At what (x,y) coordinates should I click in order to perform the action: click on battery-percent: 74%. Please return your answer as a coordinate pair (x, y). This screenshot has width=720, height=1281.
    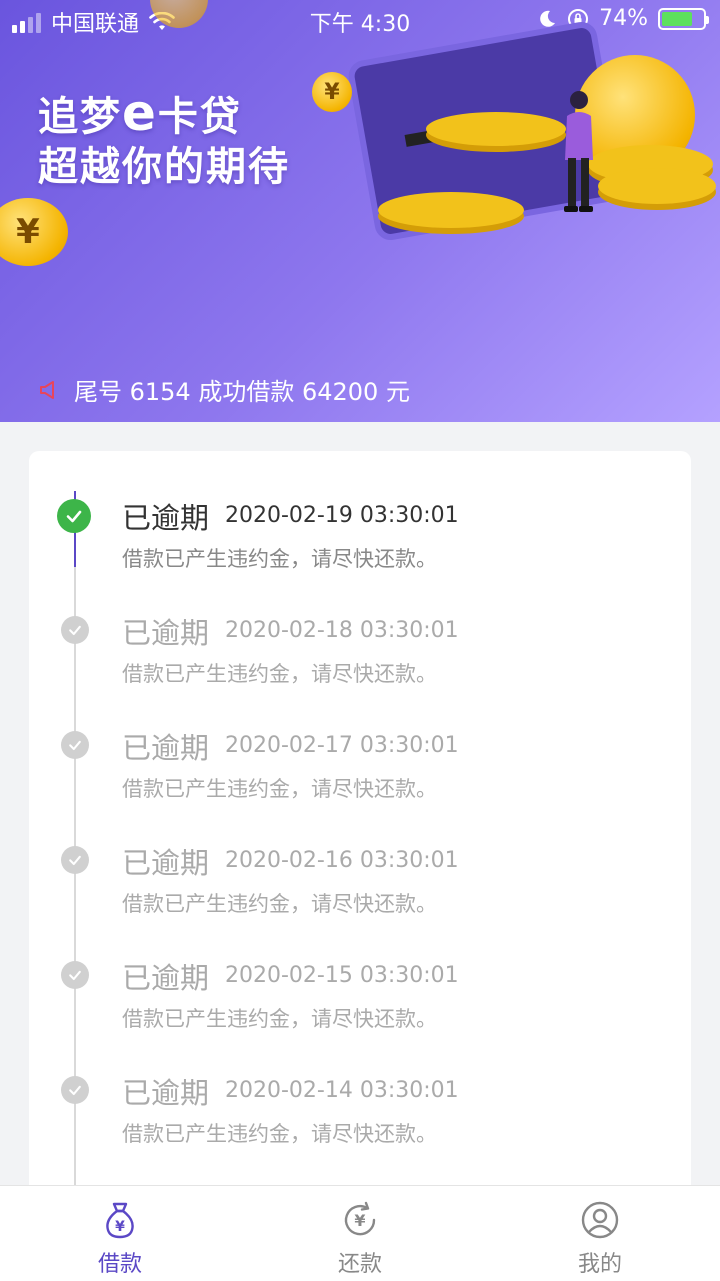
    Looking at the image, I should click on (623, 18).